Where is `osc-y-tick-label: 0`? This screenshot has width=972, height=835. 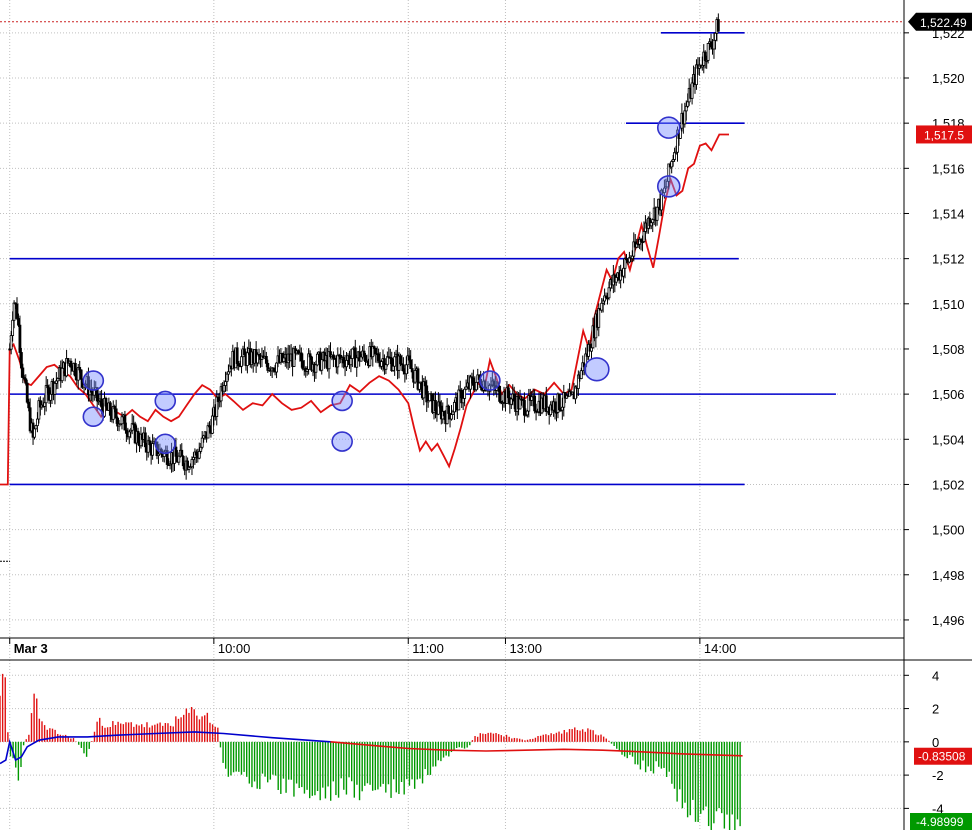 osc-y-tick-label: 0 is located at coordinates (935, 742).